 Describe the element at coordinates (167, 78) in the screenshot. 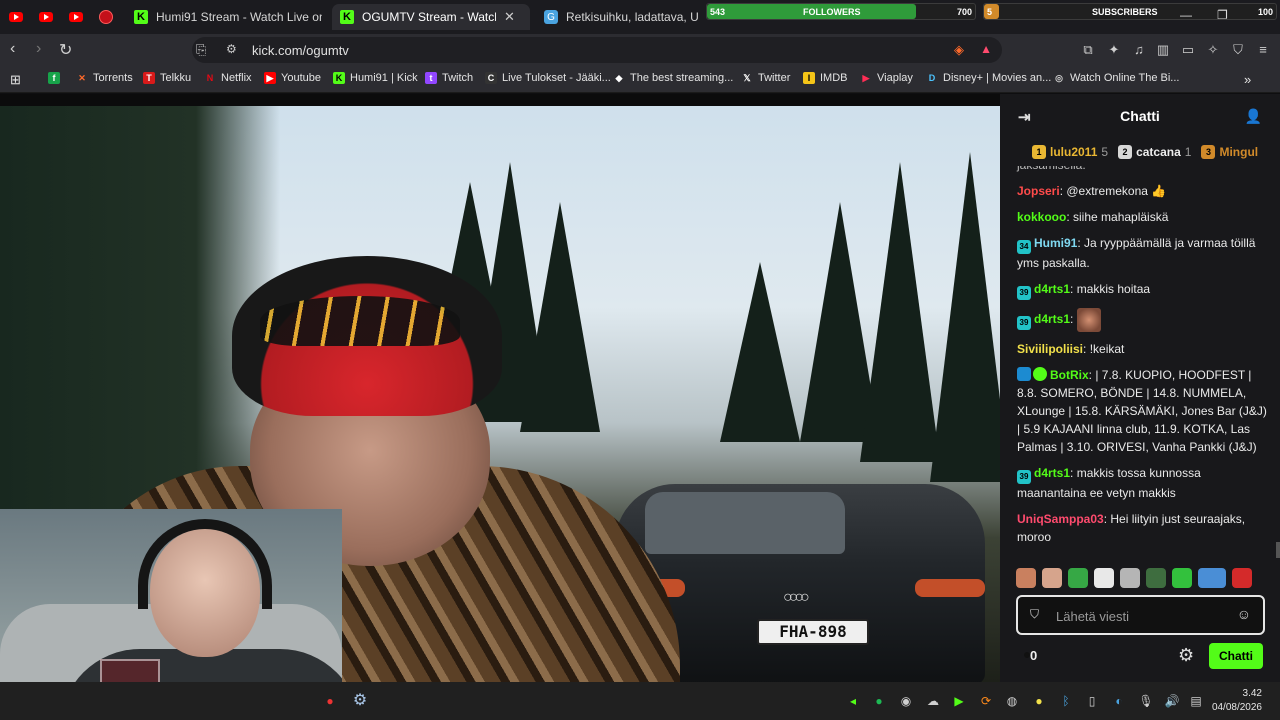

I see `bookmark-telkku: T Telkku` at that location.